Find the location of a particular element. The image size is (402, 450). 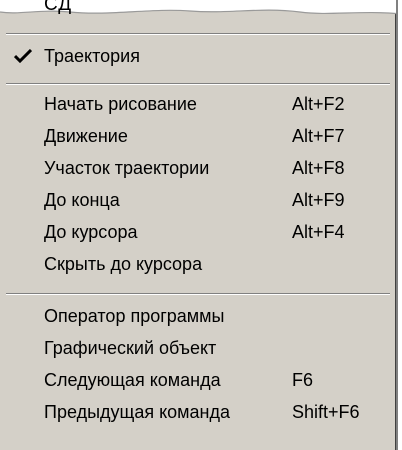

menu-item-previous-command: Предыдущая команда Shift+F6 is located at coordinates (198, 412).